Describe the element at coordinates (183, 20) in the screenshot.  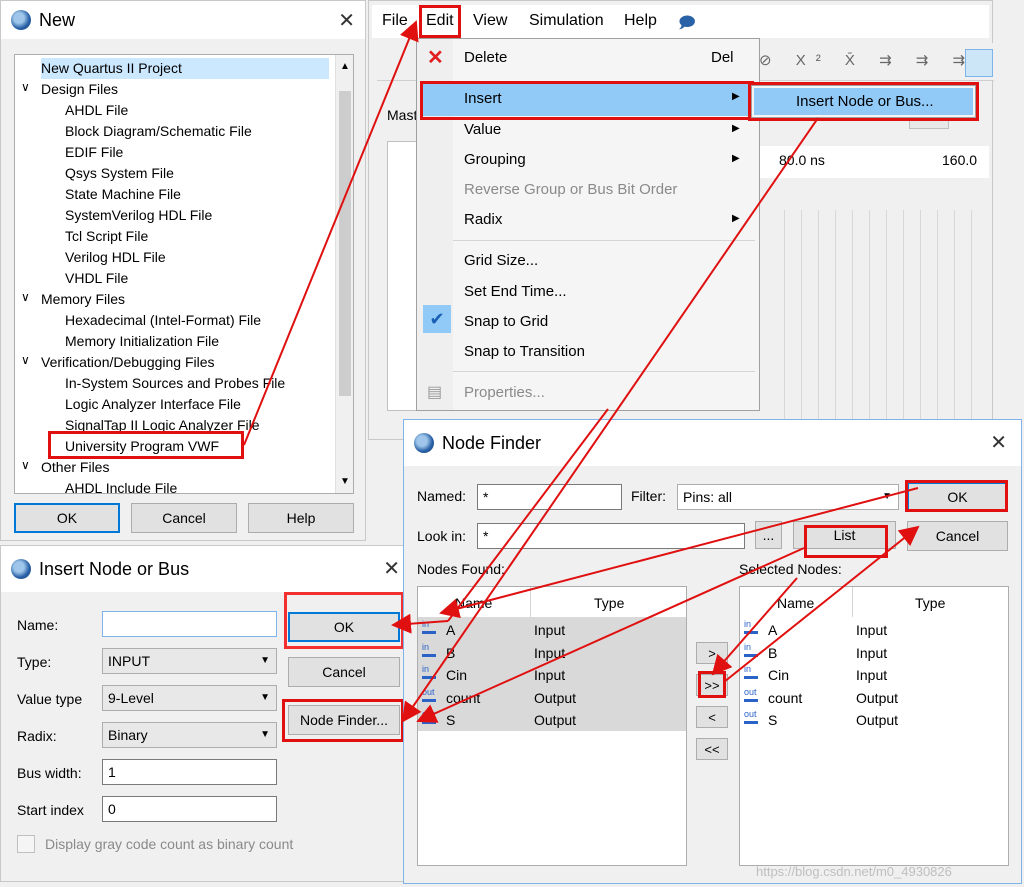
I see `new-dialog-titlebar: New ✕` at that location.